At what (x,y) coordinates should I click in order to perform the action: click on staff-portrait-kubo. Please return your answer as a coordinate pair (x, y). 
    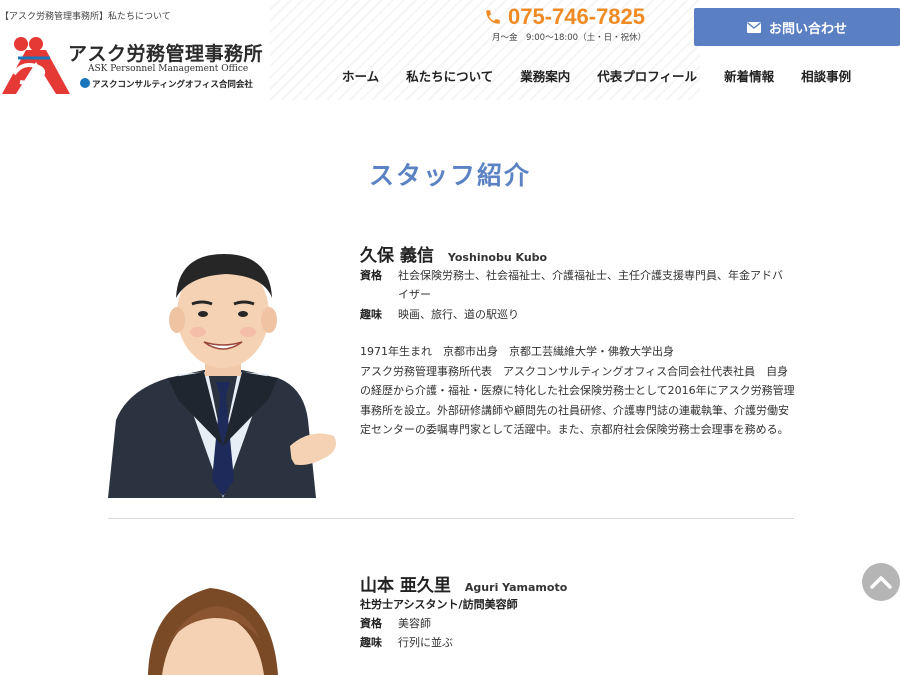
    Looking at the image, I should click on (223, 374).